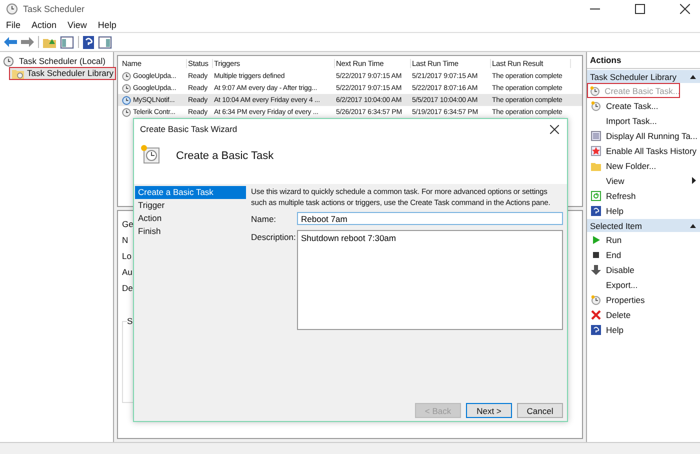 Image resolution: width=700 pixels, height=454 pixels. Describe the element at coordinates (643, 254) in the screenshot. I see `action-item: End` at that location.